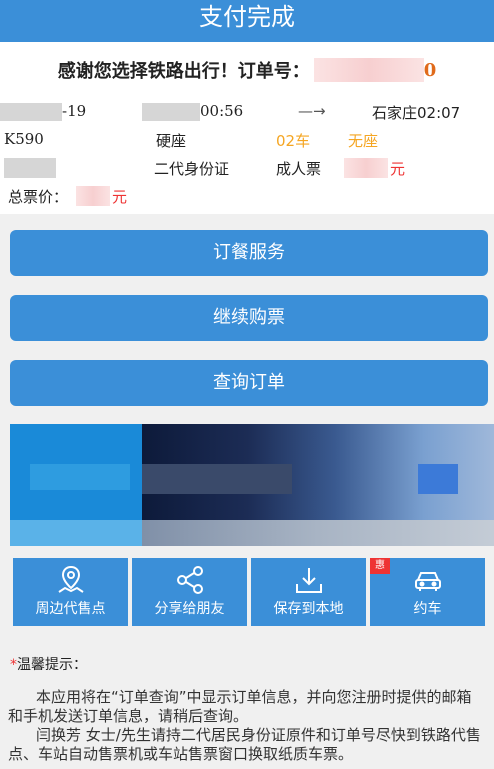 This screenshot has height=769, width=494. Describe the element at coordinates (247, 21) in the screenshot. I see `page-title: 支付完成` at that location.